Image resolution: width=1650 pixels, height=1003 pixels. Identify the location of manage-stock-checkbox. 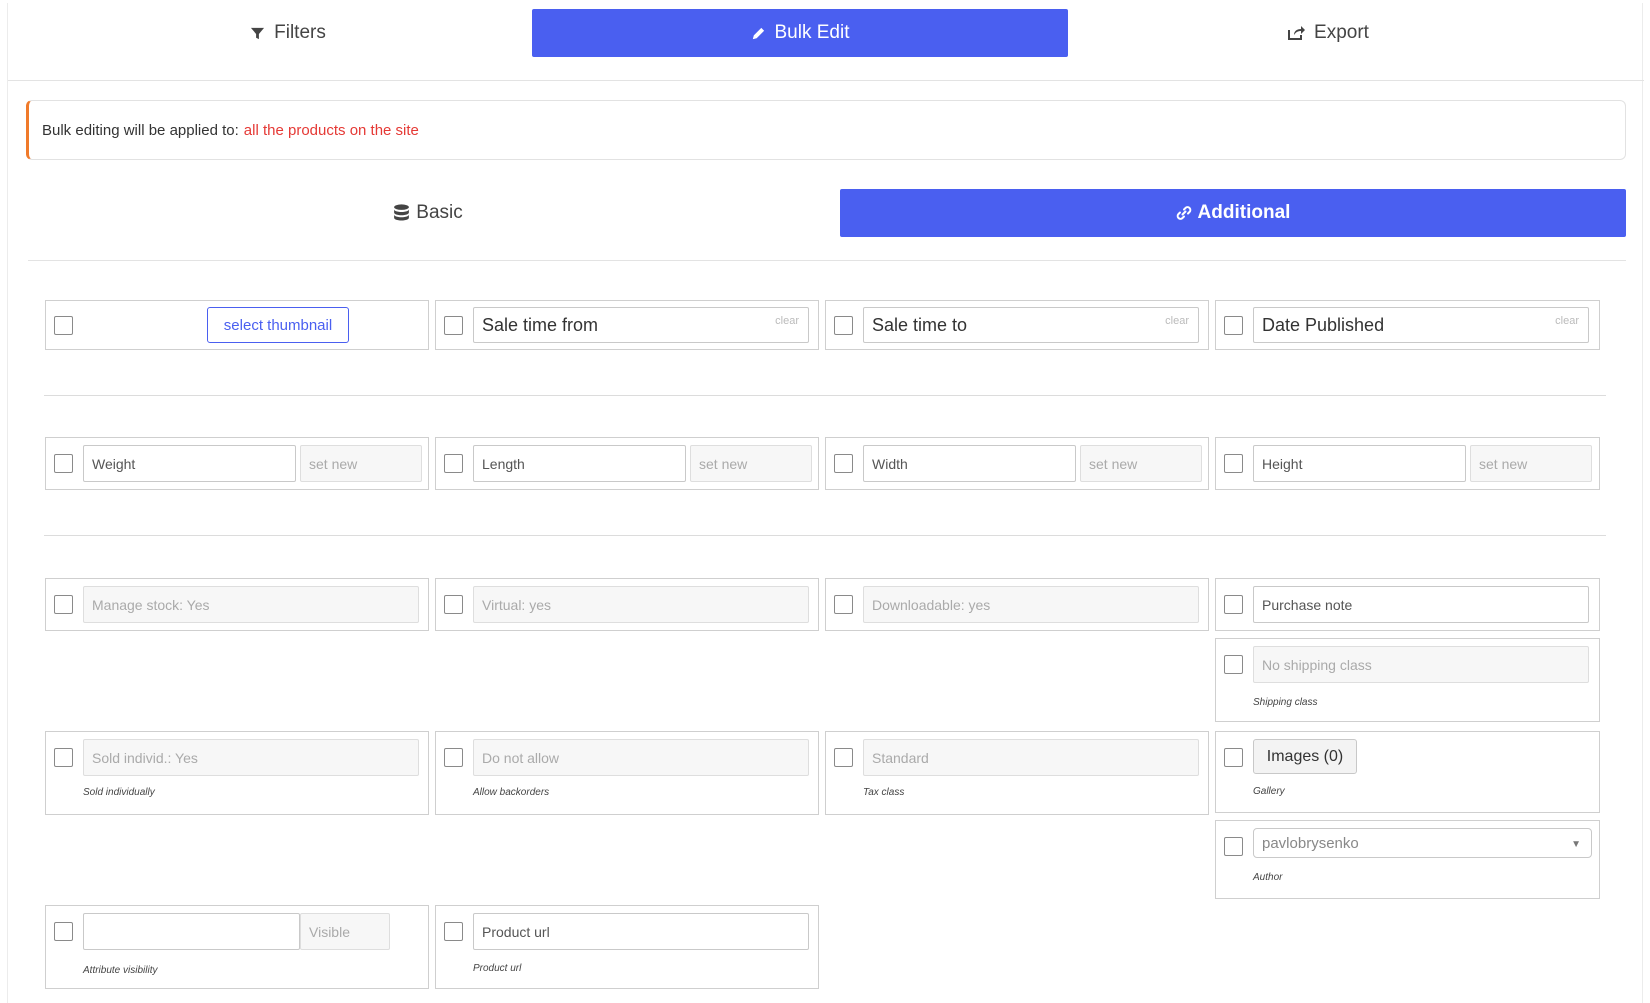
(63, 604).